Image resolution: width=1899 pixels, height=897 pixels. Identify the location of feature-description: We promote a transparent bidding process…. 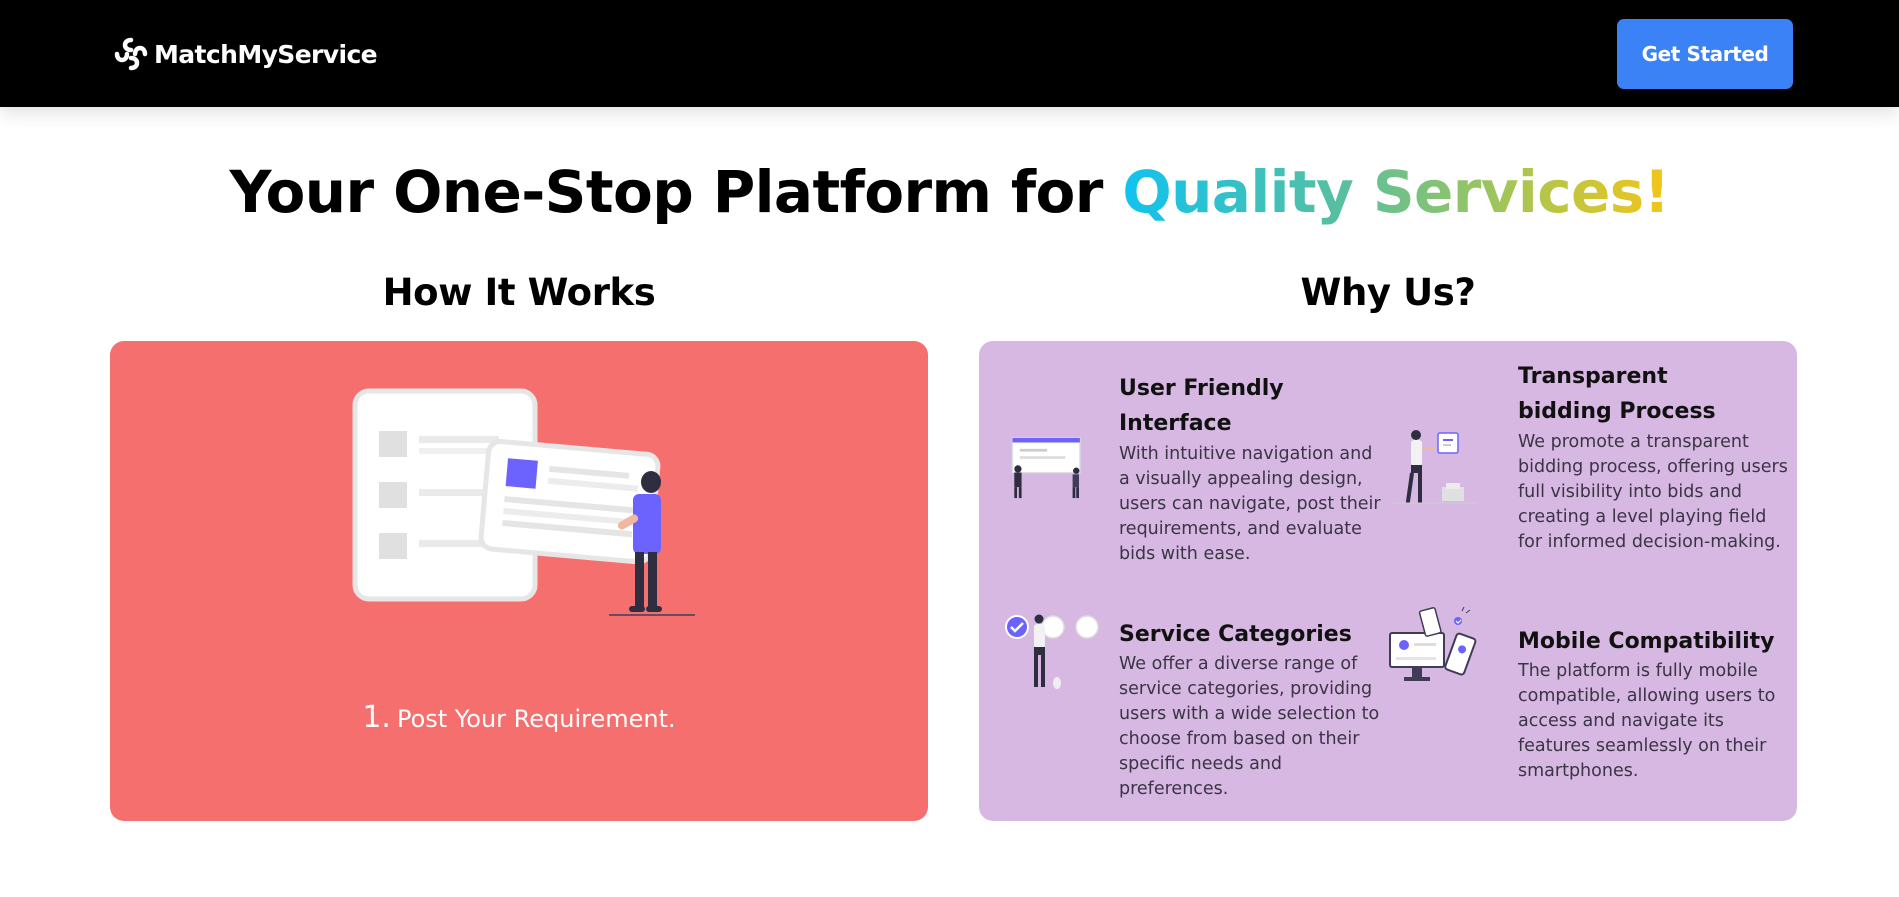
(1653, 492).